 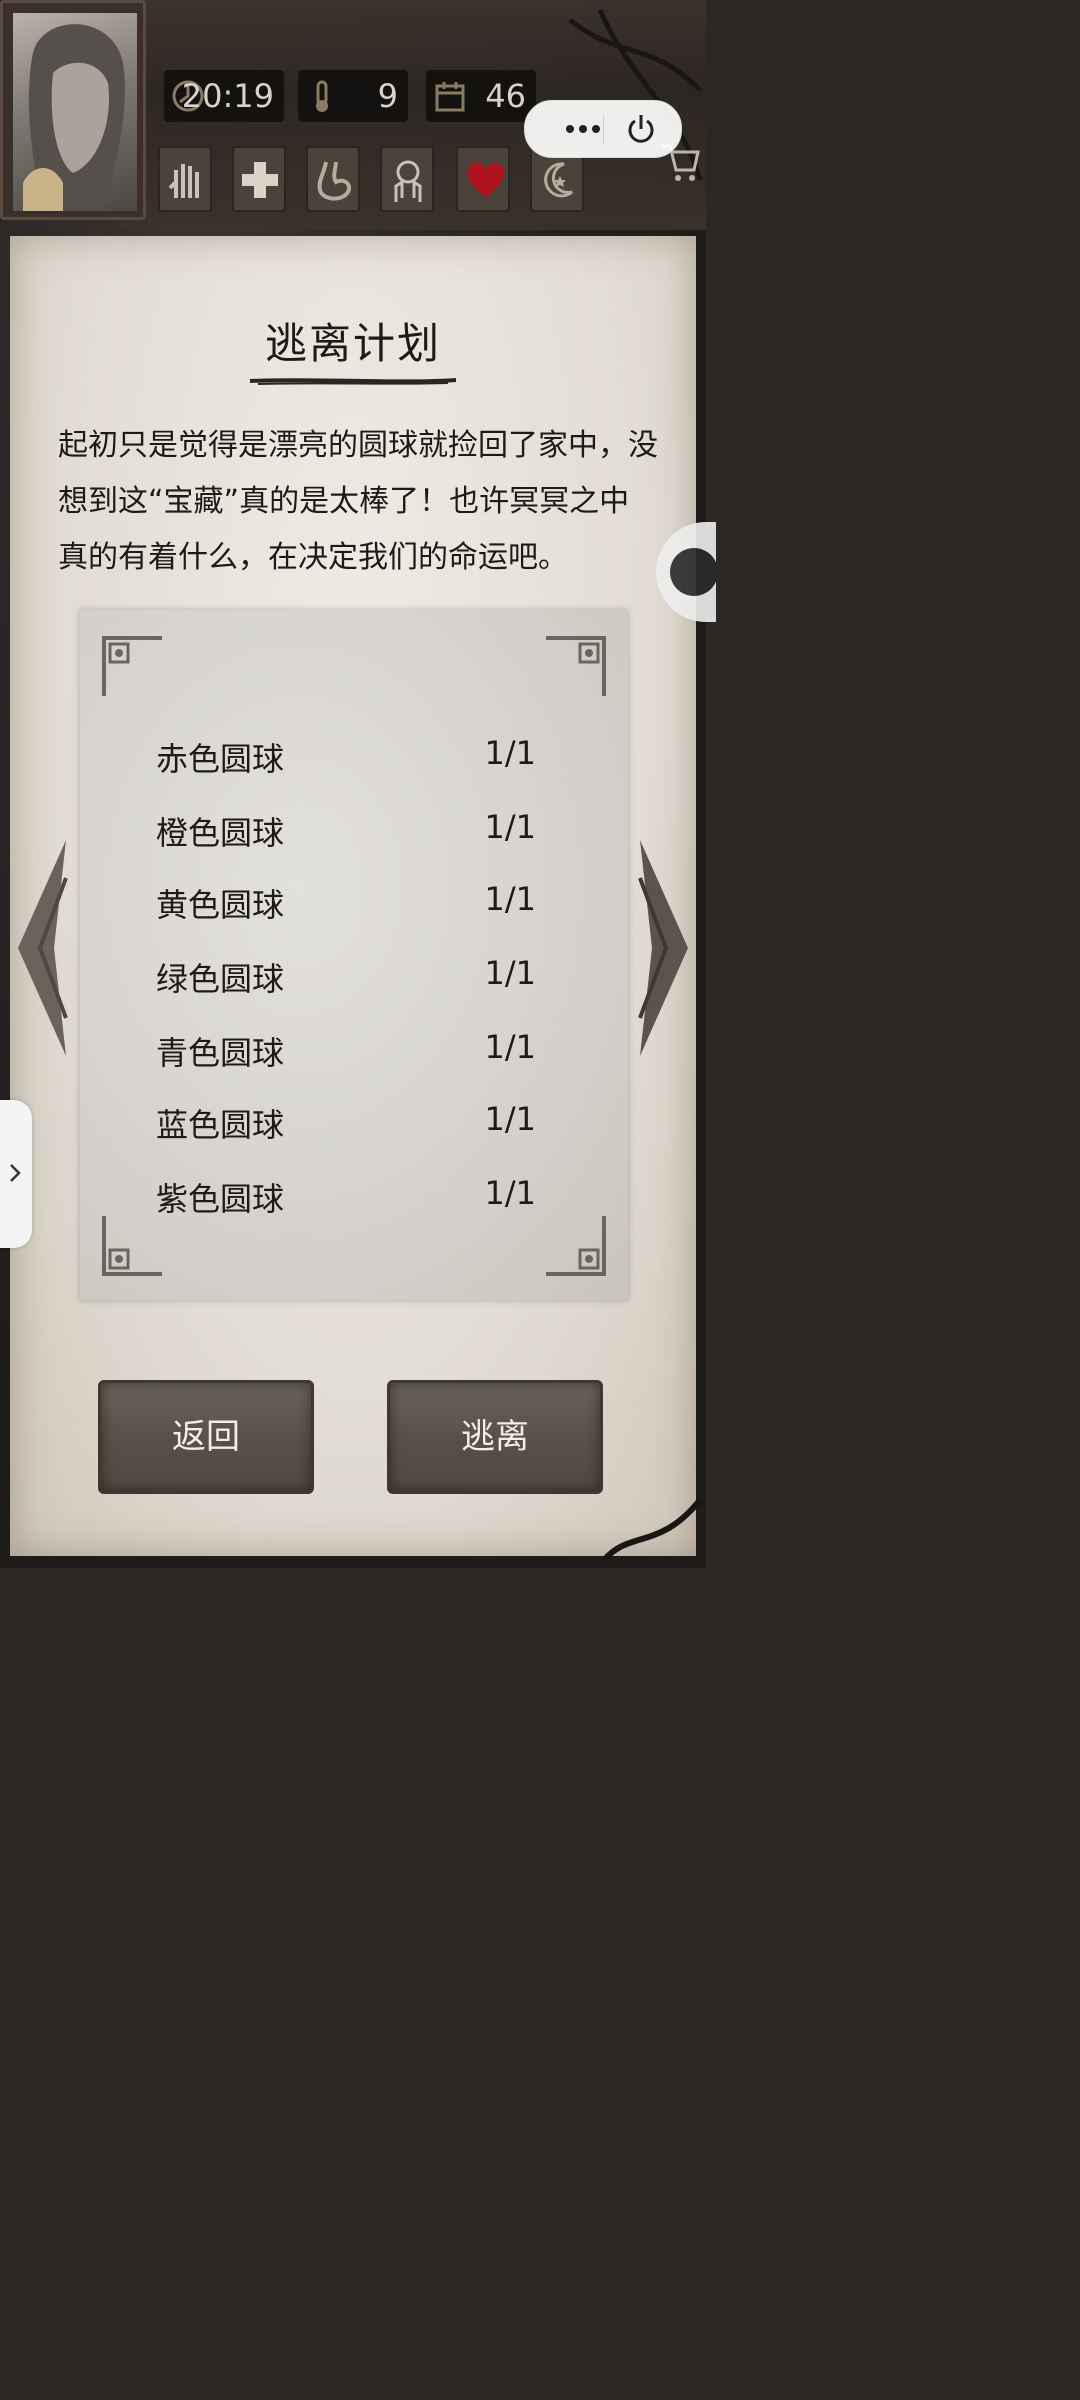 What do you see at coordinates (505, 96) in the screenshot?
I see `day-value: 46` at bounding box center [505, 96].